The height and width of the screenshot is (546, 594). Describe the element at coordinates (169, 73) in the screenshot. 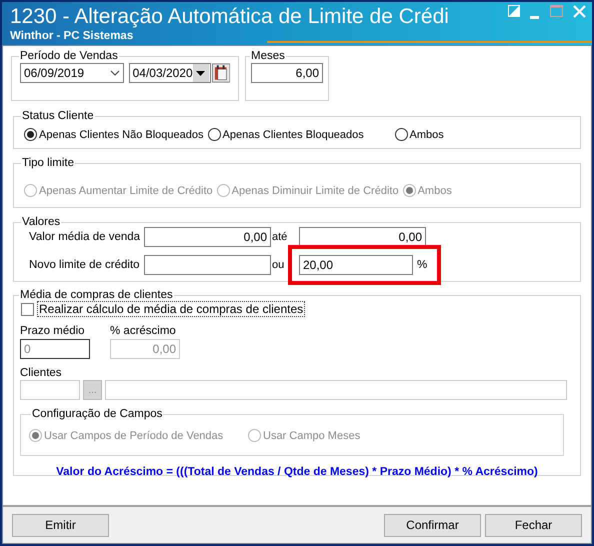

I see `end-date-field: 04/03/2020` at that location.